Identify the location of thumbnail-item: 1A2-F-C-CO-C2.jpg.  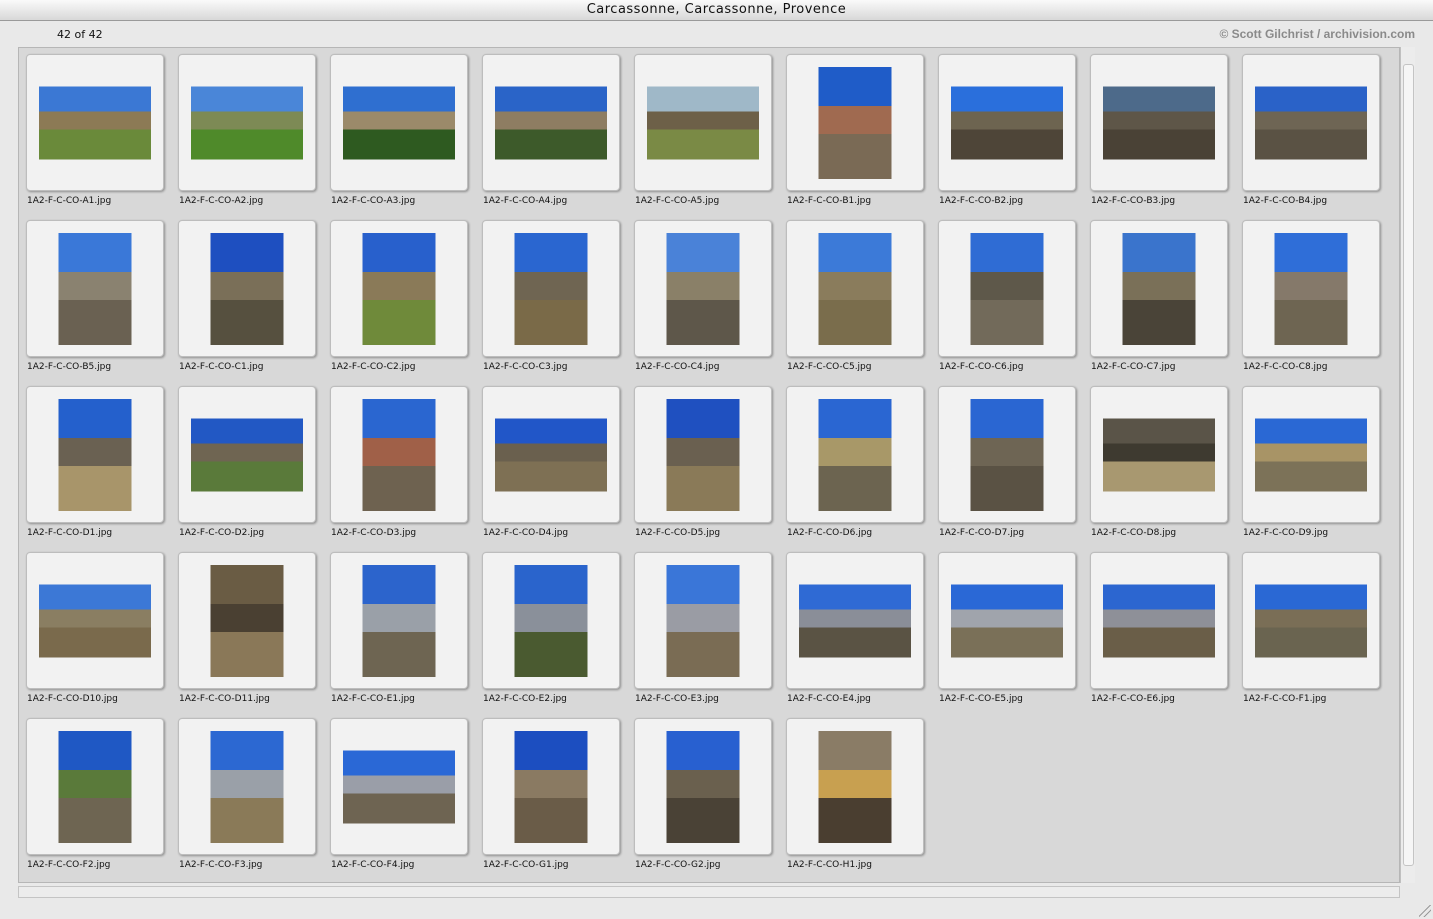
(399, 297).